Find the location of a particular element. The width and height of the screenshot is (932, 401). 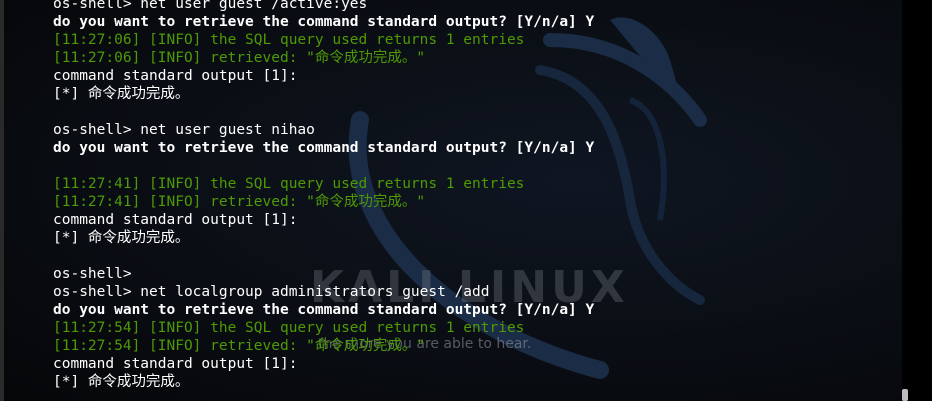

terminal-line: [11:27:41] [INFO] retrieved: "命令成功完成。" is located at coordinates (239, 202).